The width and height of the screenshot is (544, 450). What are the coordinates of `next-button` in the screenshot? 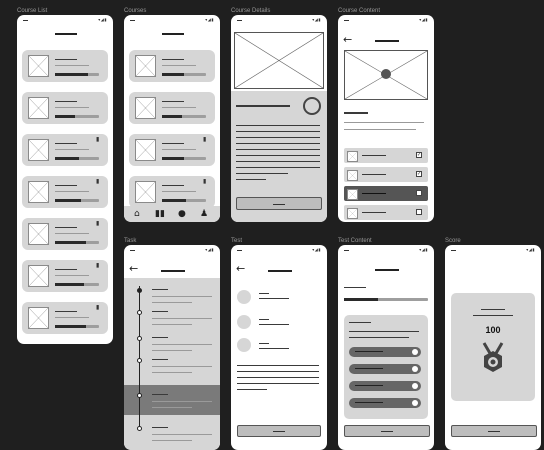 It's located at (387, 431).